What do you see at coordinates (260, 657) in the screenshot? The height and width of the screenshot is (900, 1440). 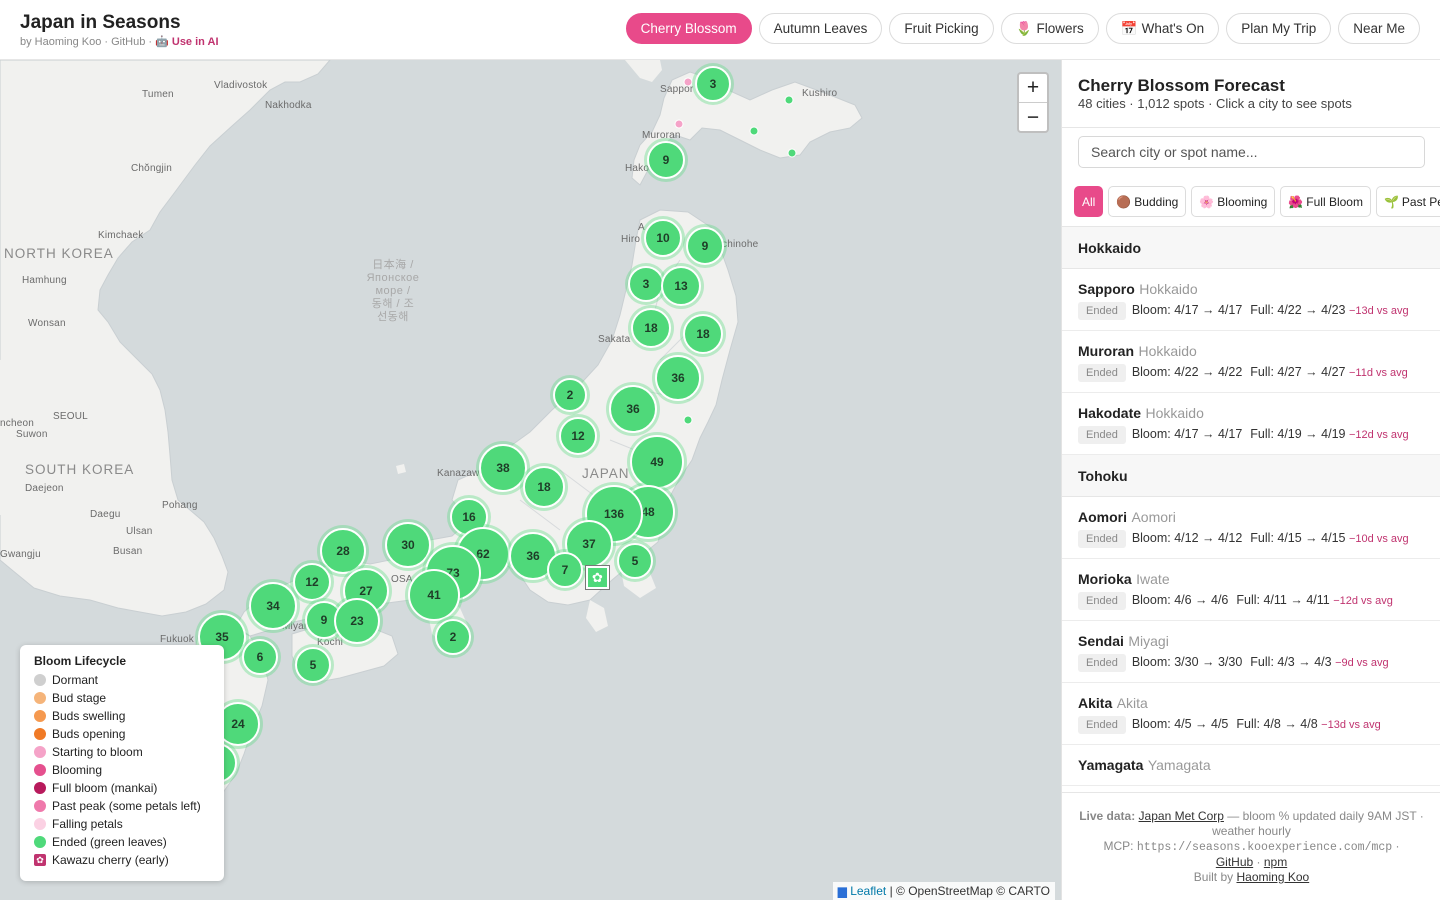 I see `cluster-marker: 6` at bounding box center [260, 657].